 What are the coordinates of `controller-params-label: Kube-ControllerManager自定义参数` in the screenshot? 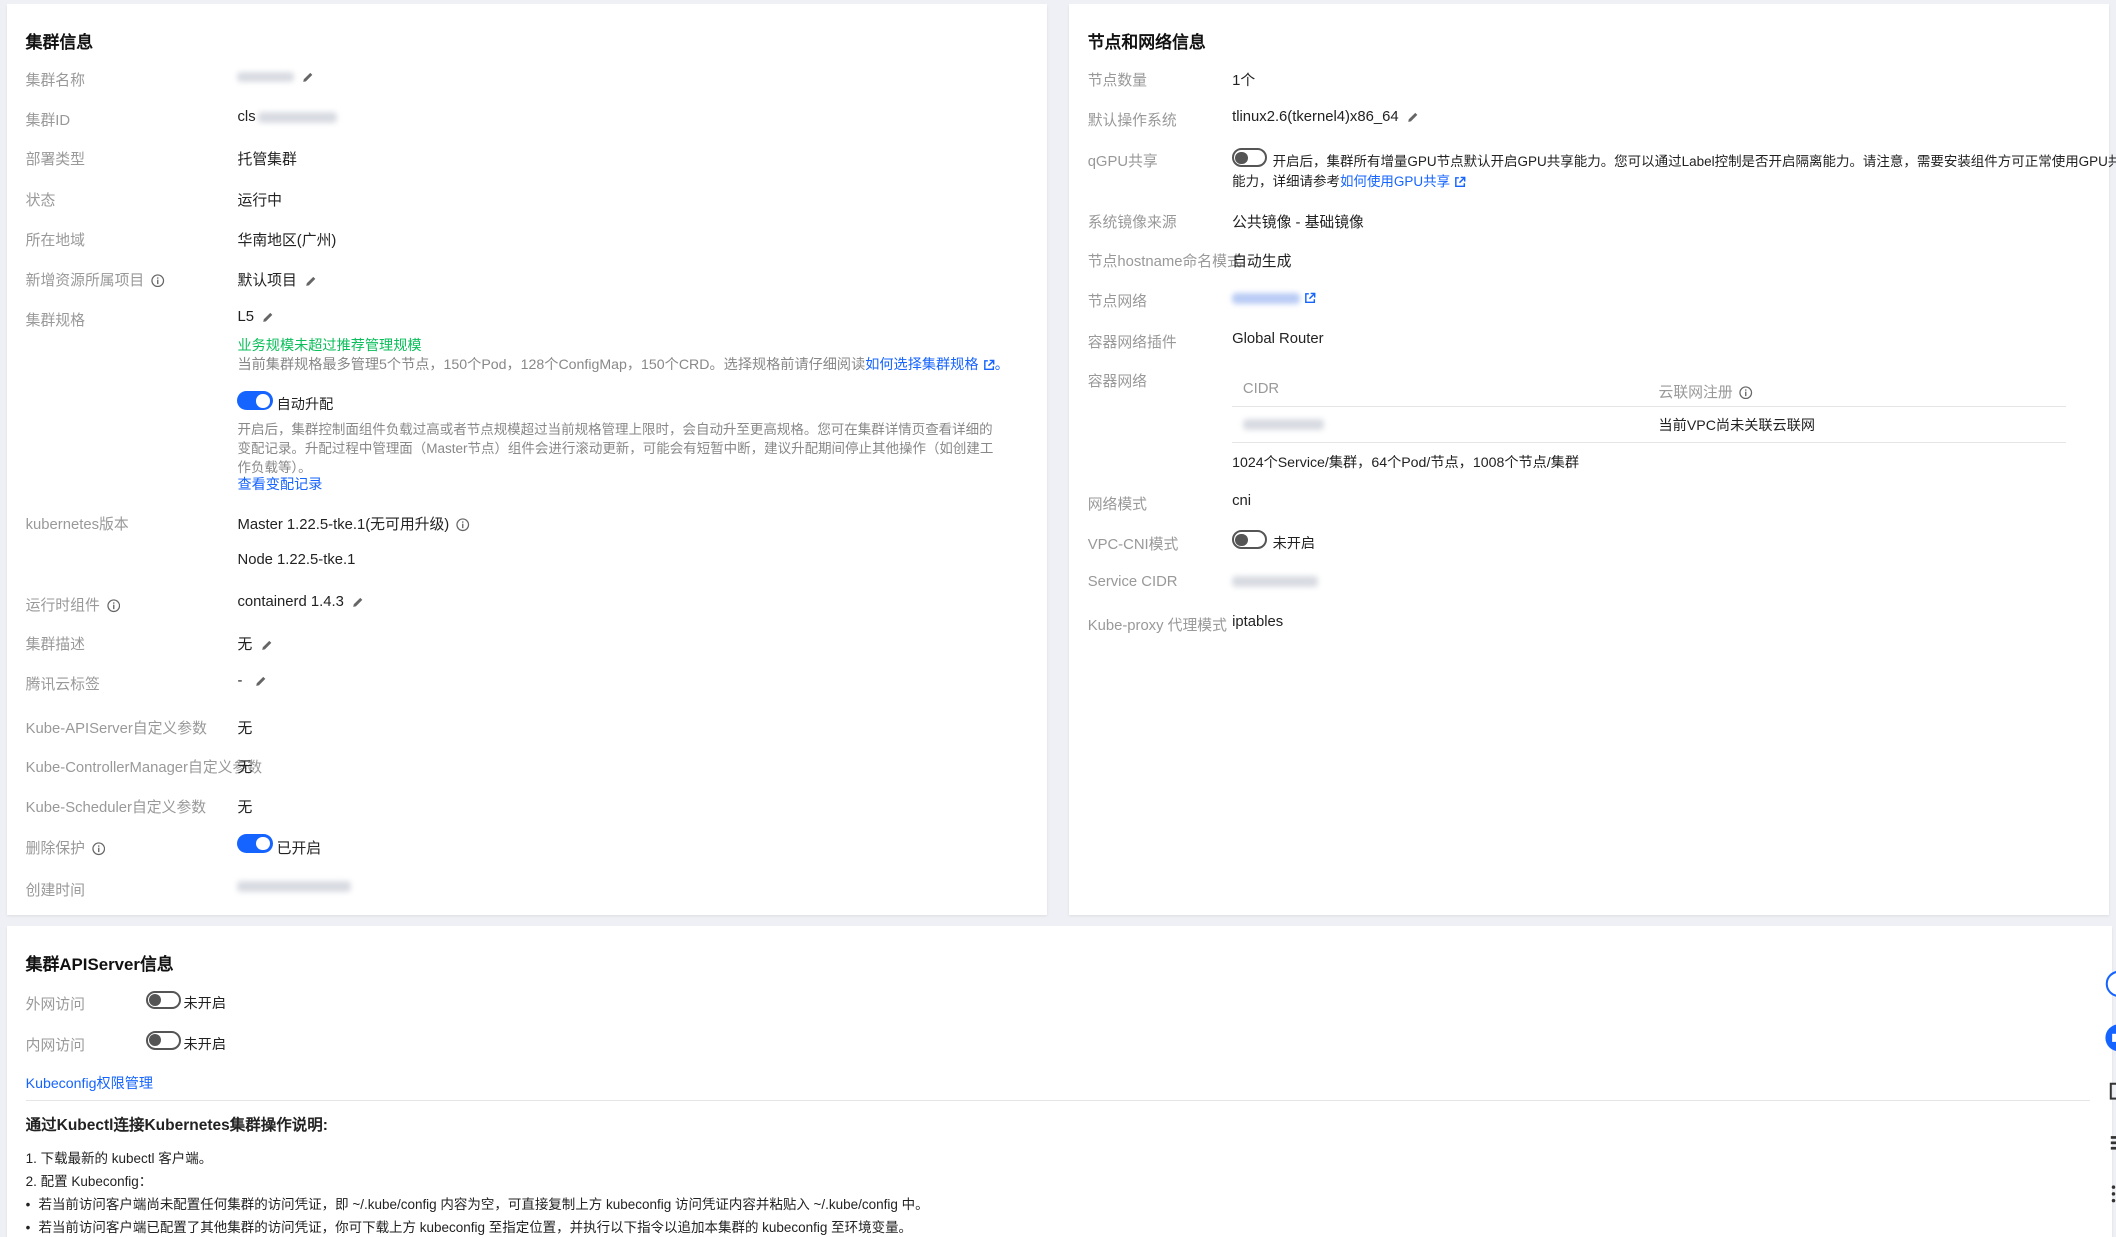 It's located at (144, 767).